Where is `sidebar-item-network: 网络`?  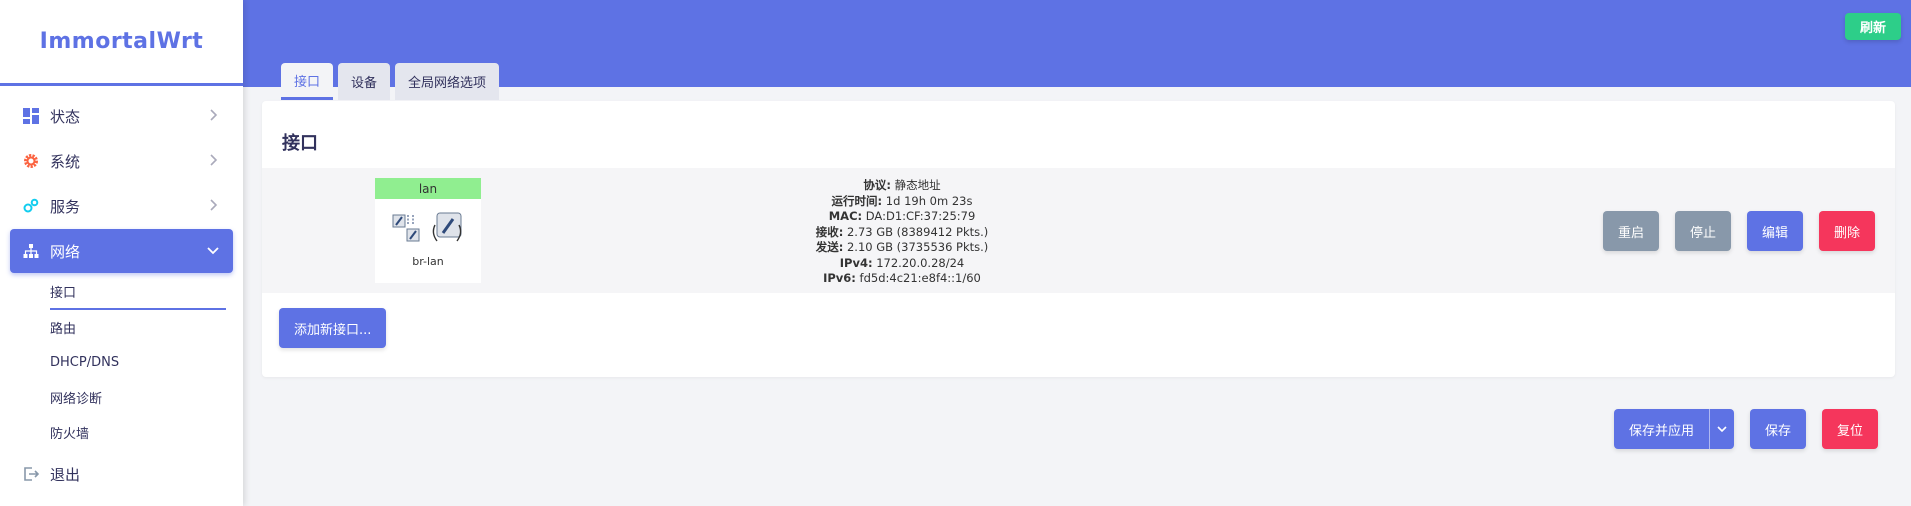 sidebar-item-network: 网络 is located at coordinates (121, 251).